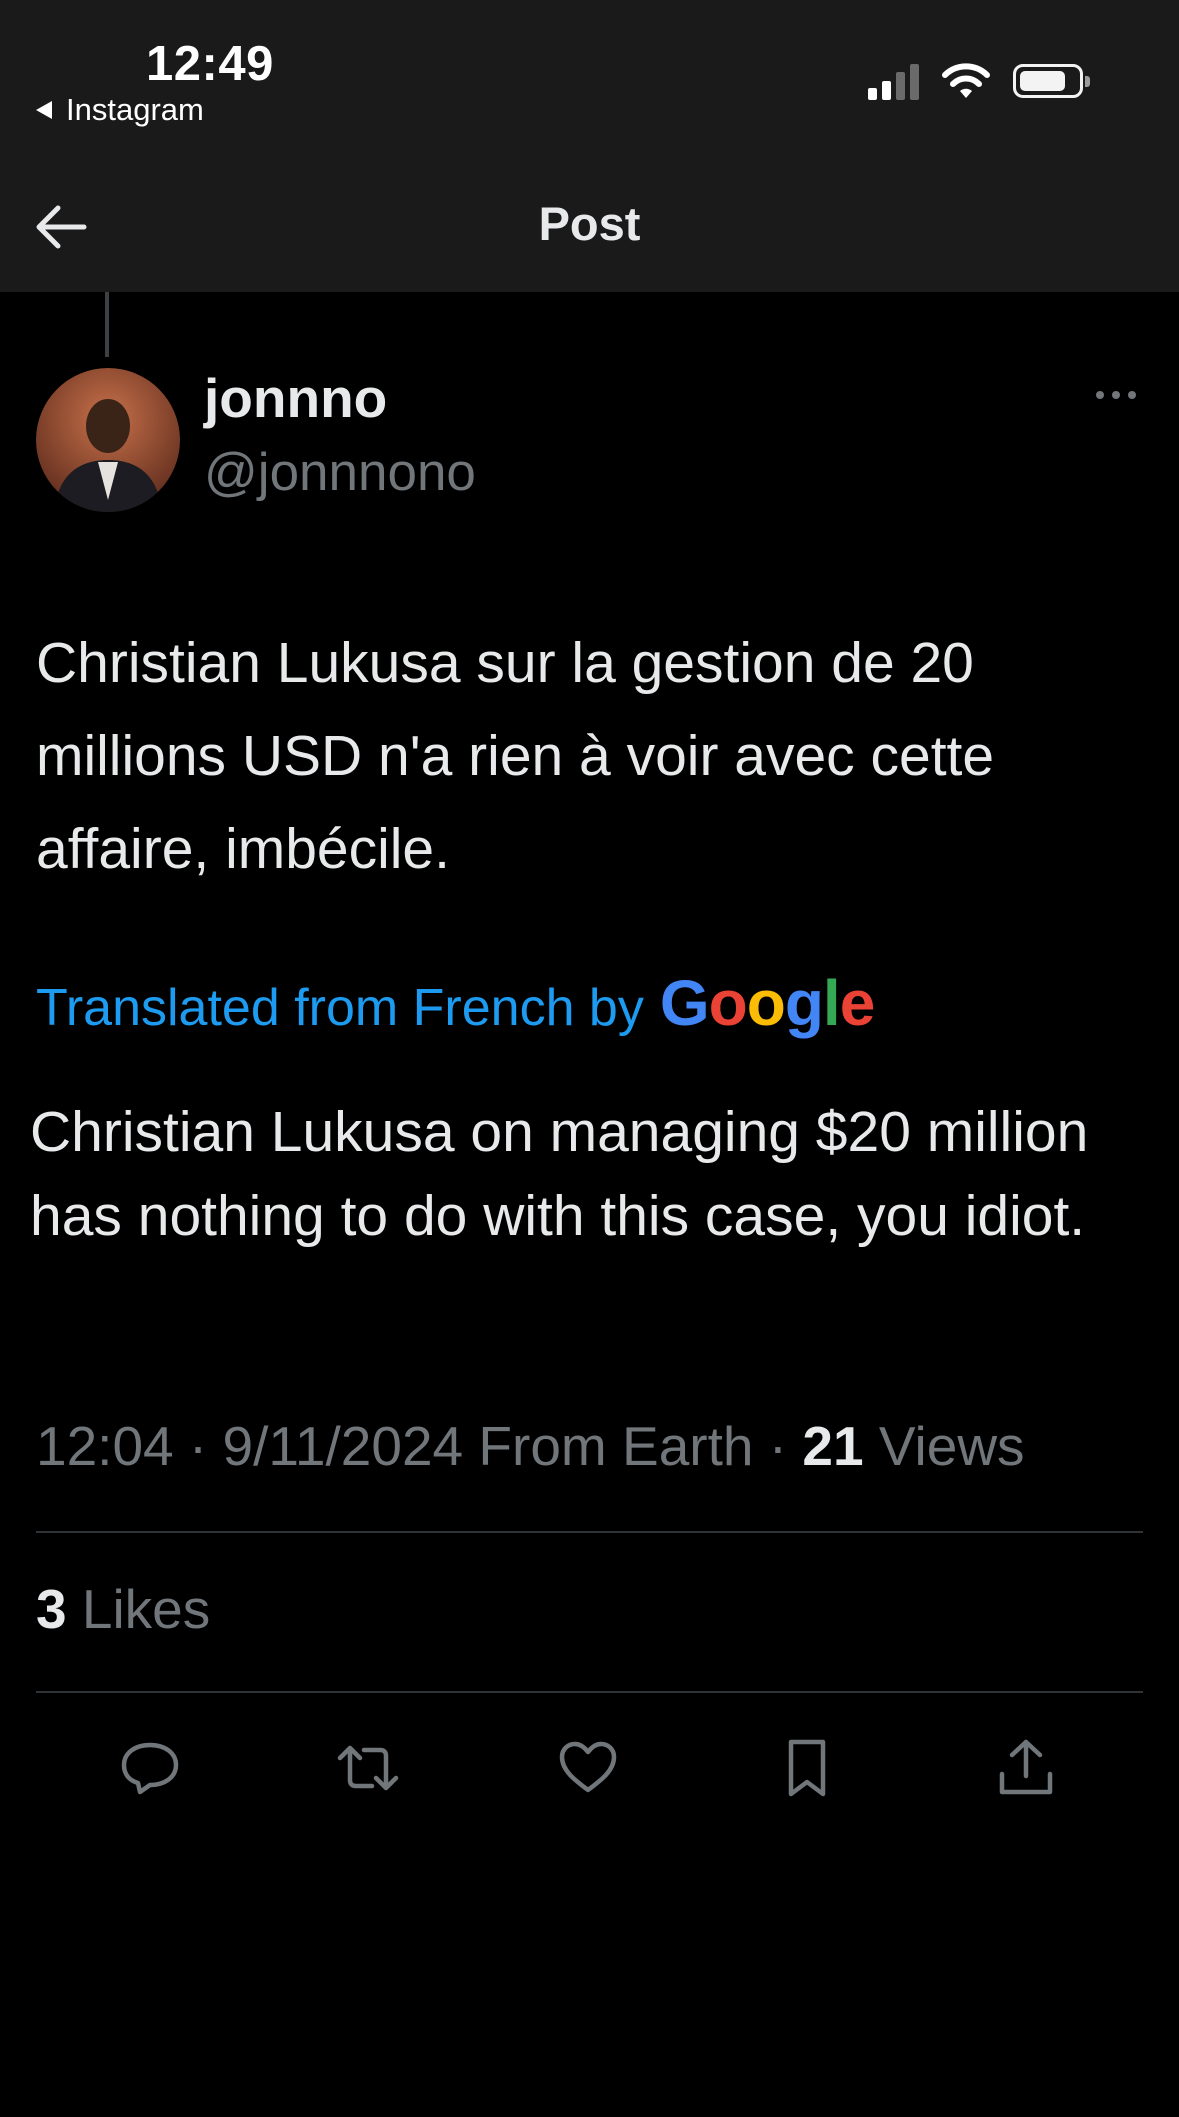 The height and width of the screenshot is (2117, 1179). I want to click on translation-attribution: Translated from French by Google, so click(455, 1003).